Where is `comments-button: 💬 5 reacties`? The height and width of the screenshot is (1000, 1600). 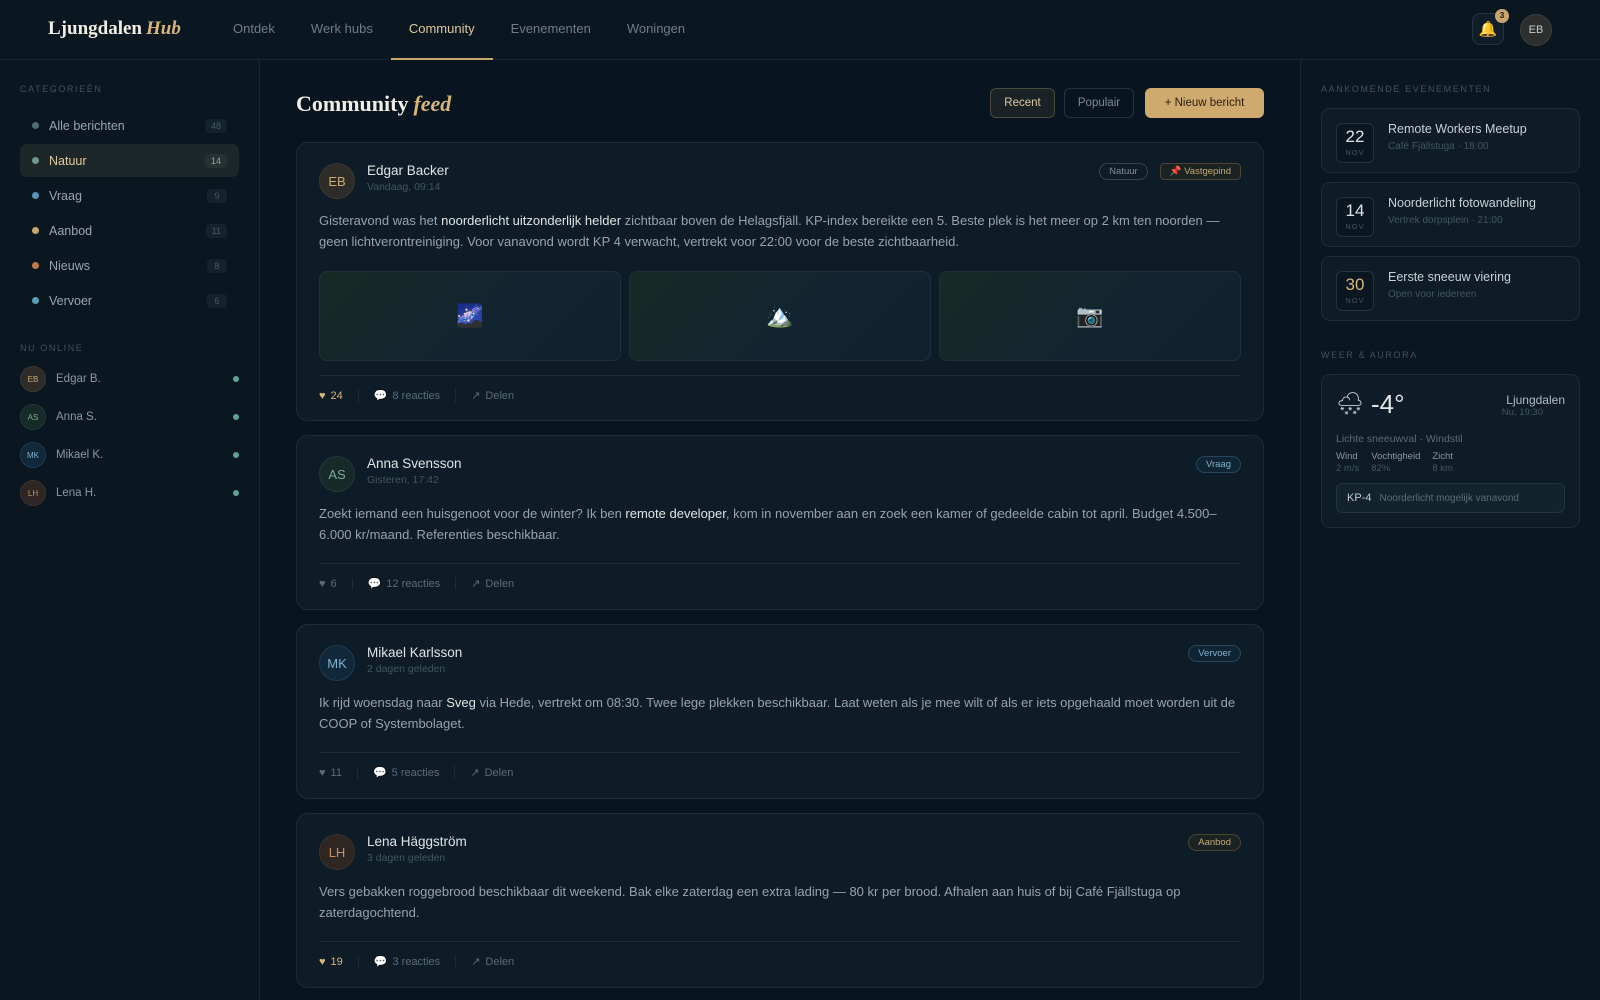 comments-button: 💬 5 reacties is located at coordinates (414, 772).